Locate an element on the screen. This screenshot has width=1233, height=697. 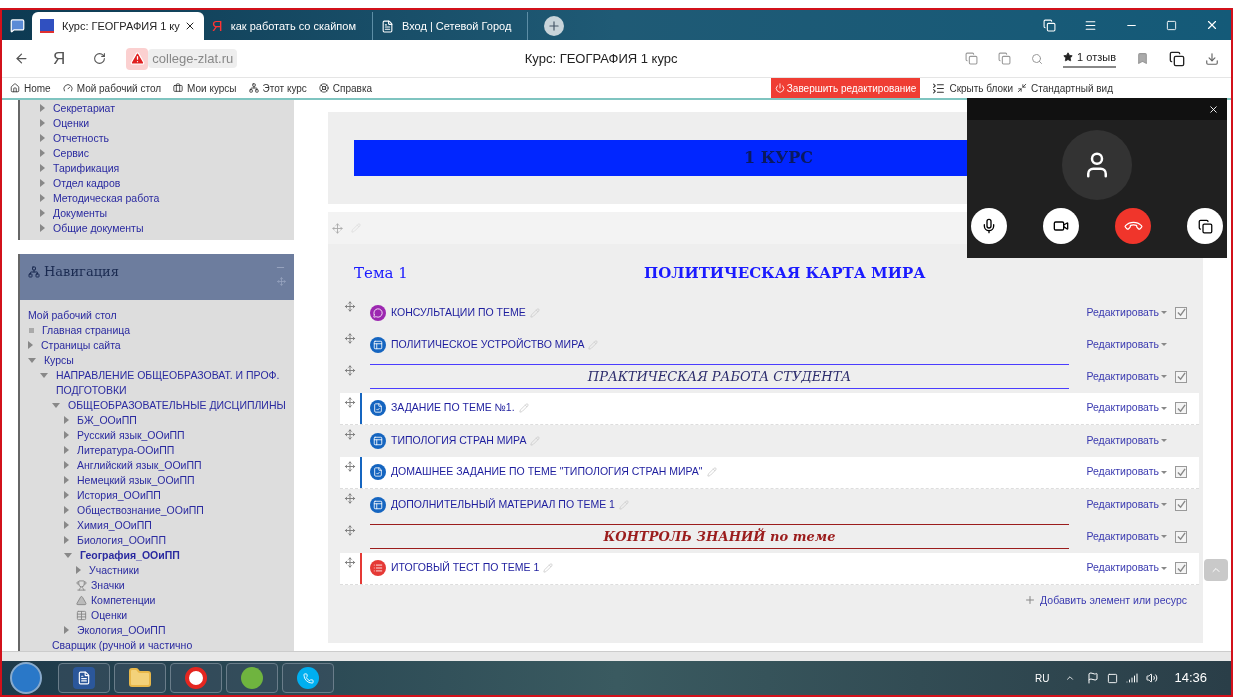
browser-tab: Курс: ГЕОГРАФИЯ 1 ку is located at coordinates (118, 26).